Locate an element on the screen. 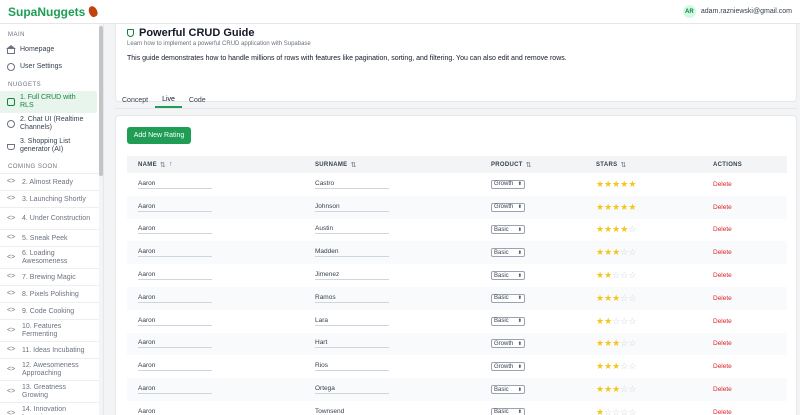  surname-input: Hart is located at coordinates (352, 344).